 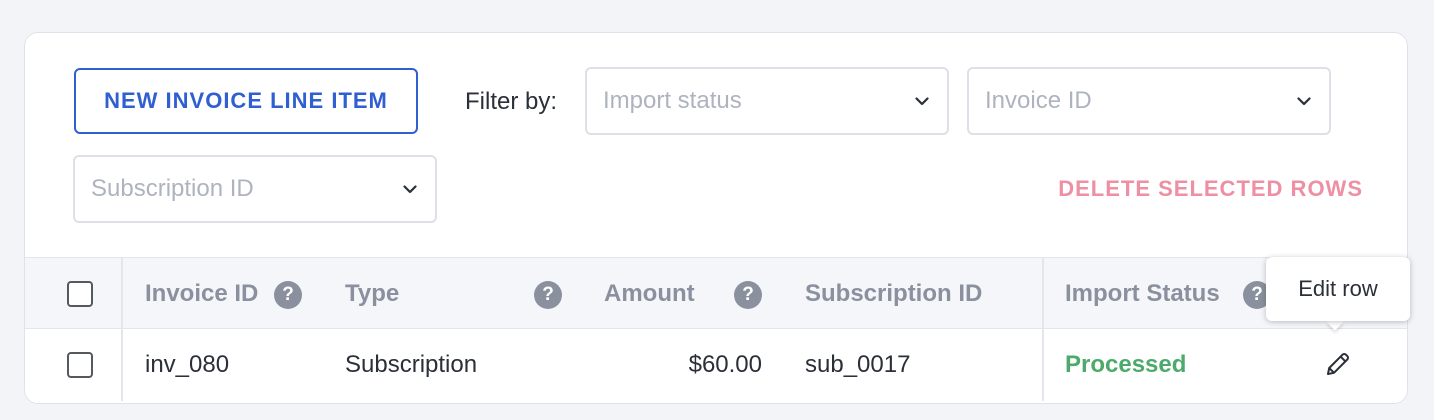 What do you see at coordinates (80, 294) in the screenshot?
I see `select-all-checkbox` at bounding box center [80, 294].